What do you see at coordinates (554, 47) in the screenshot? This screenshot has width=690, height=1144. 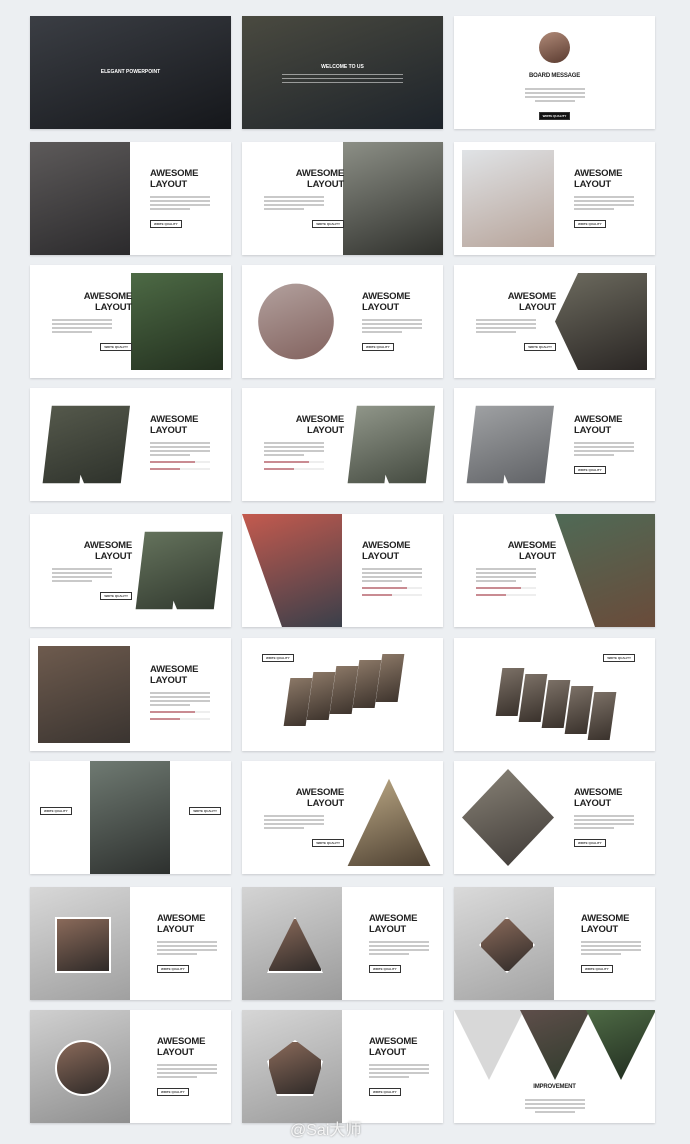 I see `avatar` at bounding box center [554, 47].